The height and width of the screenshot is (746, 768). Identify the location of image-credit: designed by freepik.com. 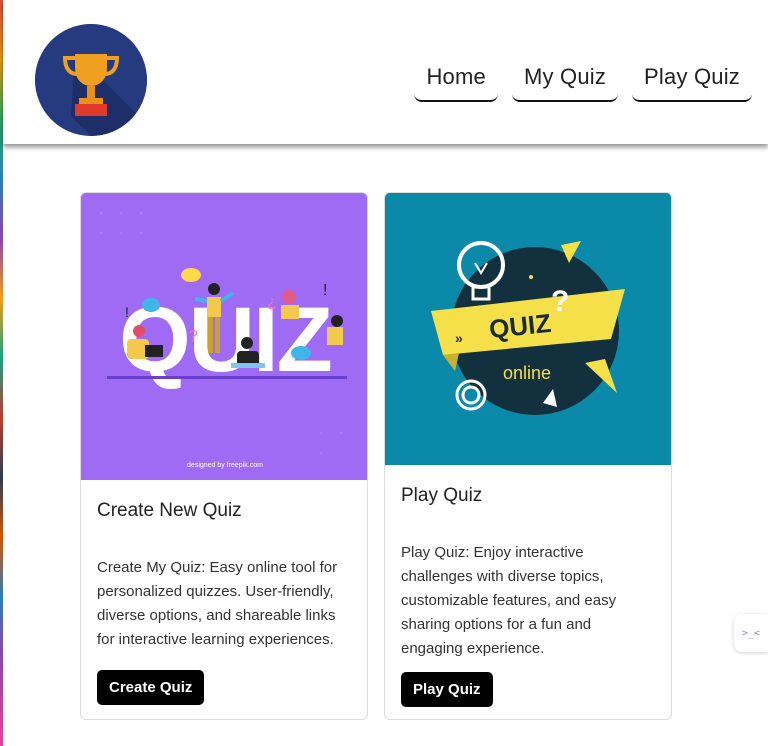
(225, 465).